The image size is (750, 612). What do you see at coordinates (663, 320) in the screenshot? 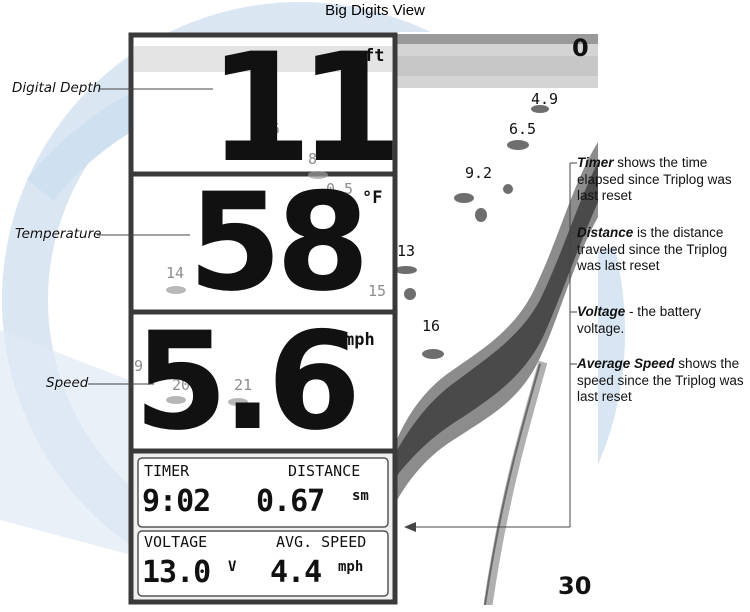
I see `voltage-description: Voltage - the battery voltage.` at bounding box center [663, 320].